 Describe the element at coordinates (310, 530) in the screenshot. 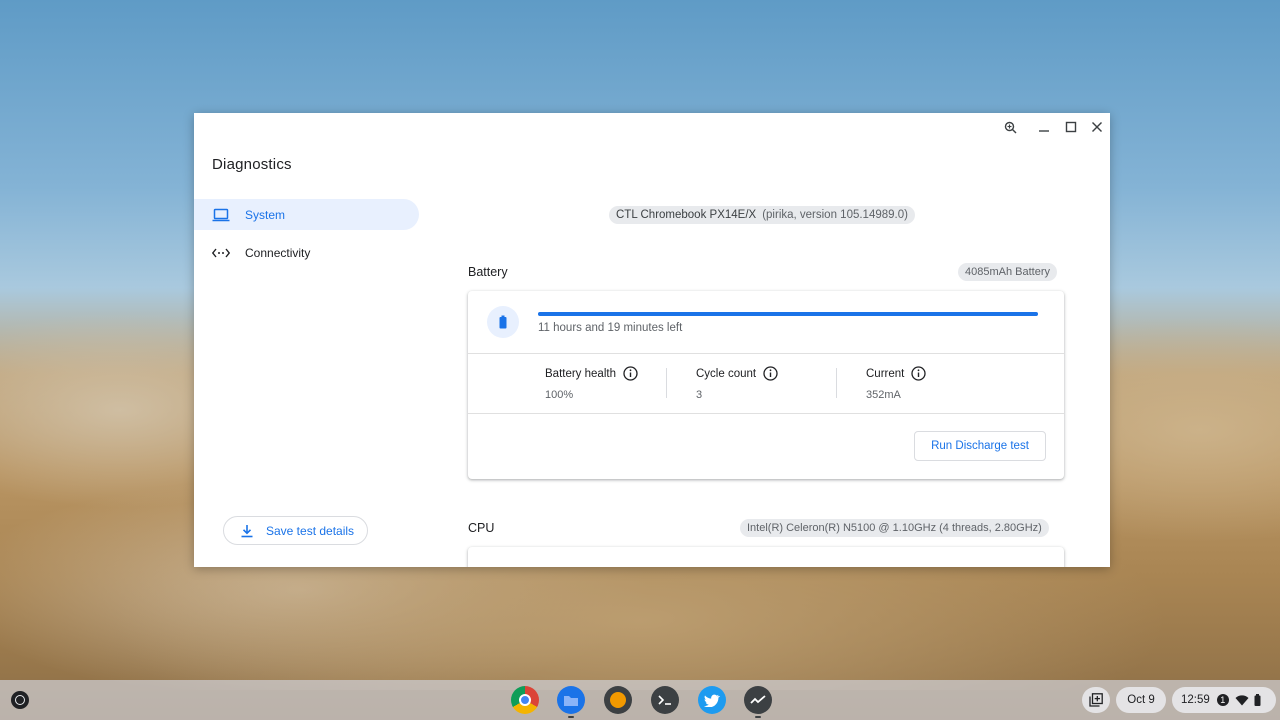

I see `save-button-label: Save test details` at that location.